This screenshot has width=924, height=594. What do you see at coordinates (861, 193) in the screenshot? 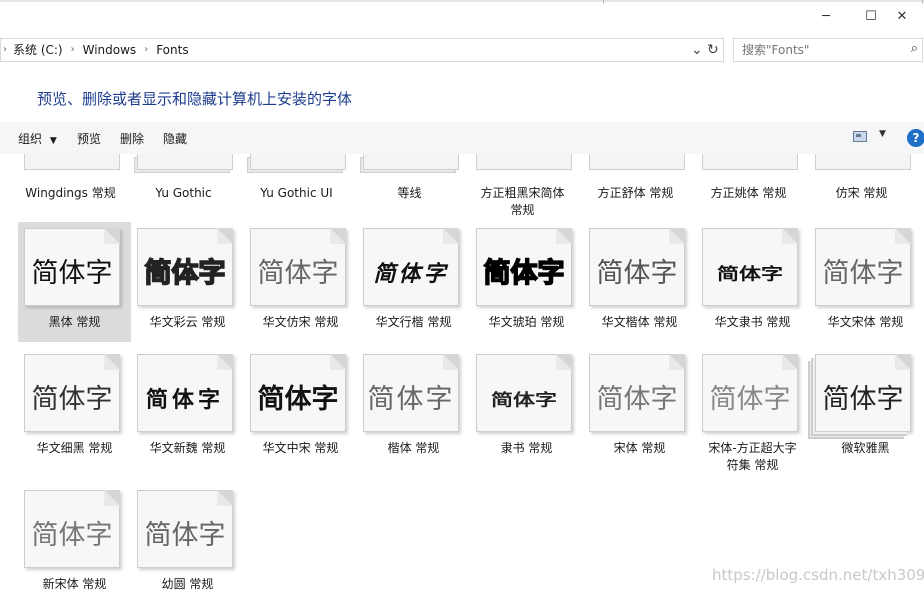
I see `font-item-label: 仿宋 常规` at bounding box center [861, 193].